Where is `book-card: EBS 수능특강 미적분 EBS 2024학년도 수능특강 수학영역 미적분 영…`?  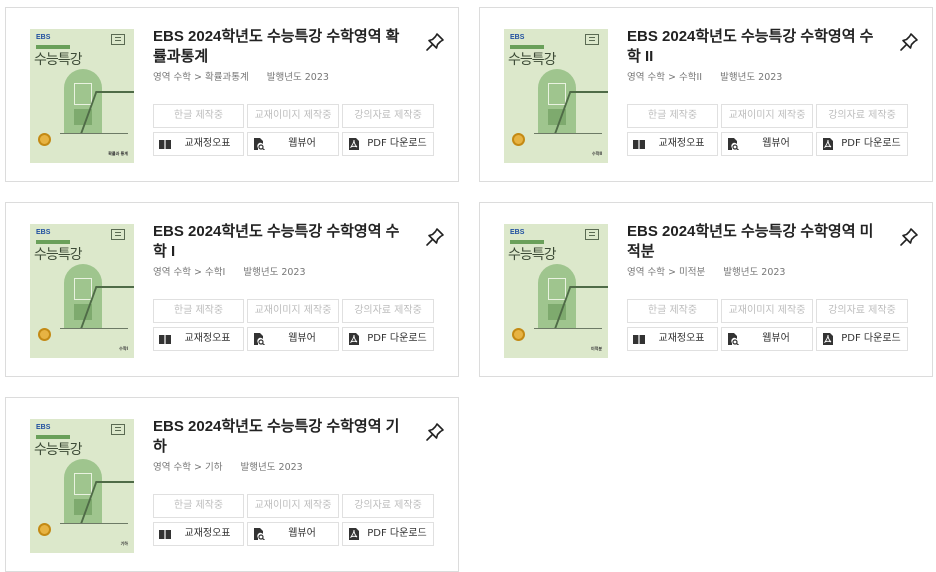
book-card: EBS 수능특강 미적분 EBS 2024학년도 수능특강 수학영역 미적분 영… is located at coordinates (706, 289).